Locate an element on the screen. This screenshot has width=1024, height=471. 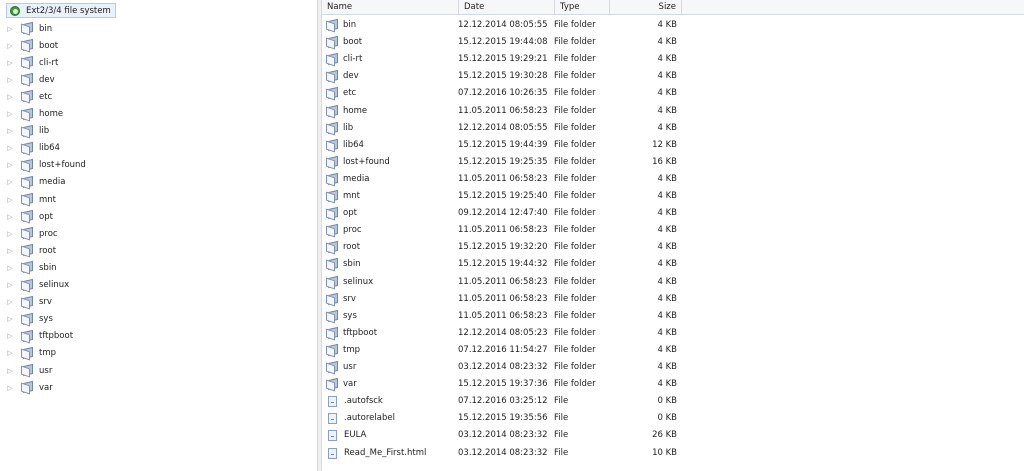
tree-item: ▷ lib64 is located at coordinates (32, 148).